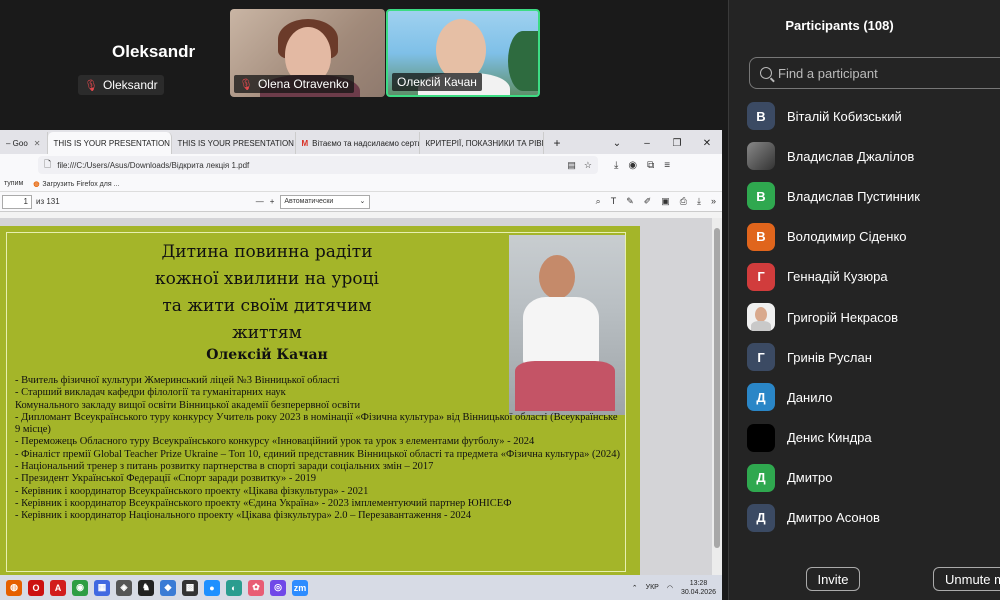 The width and height of the screenshot is (1000, 600). Describe the element at coordinates (648, 201) in the screenshot. I see `highlight-icon: ✐` at that location.